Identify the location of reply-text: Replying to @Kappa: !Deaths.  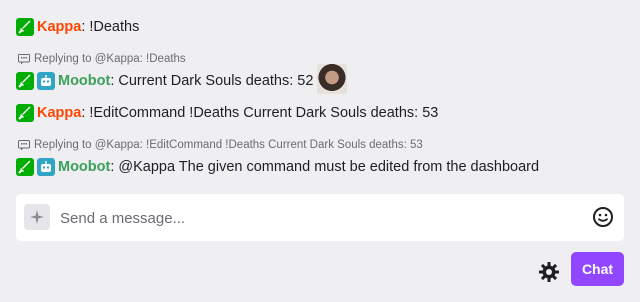
(110, 59).